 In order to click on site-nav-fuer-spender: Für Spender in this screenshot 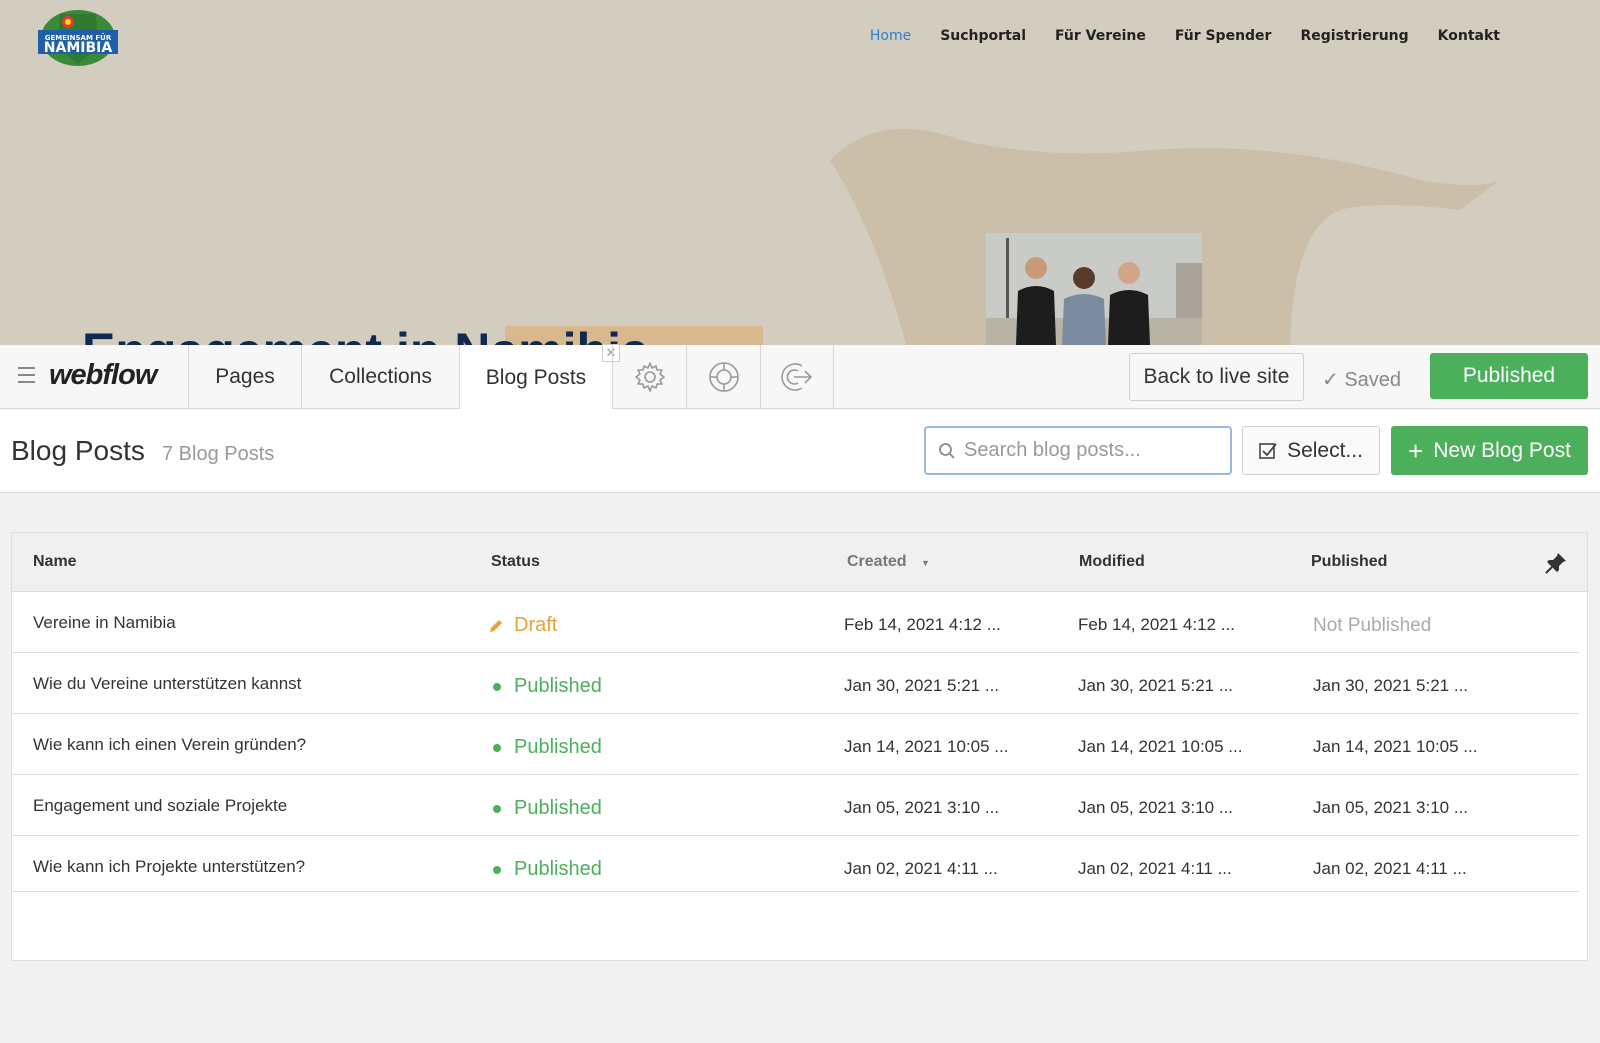, I will do `click(1223, 36)`.